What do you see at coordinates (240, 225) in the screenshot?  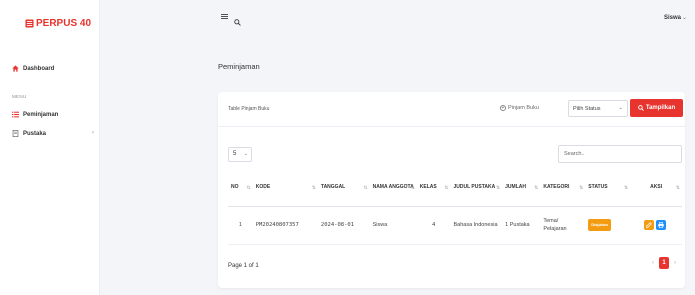 I see `cell-no: 1` at bounding box center [240, 225].